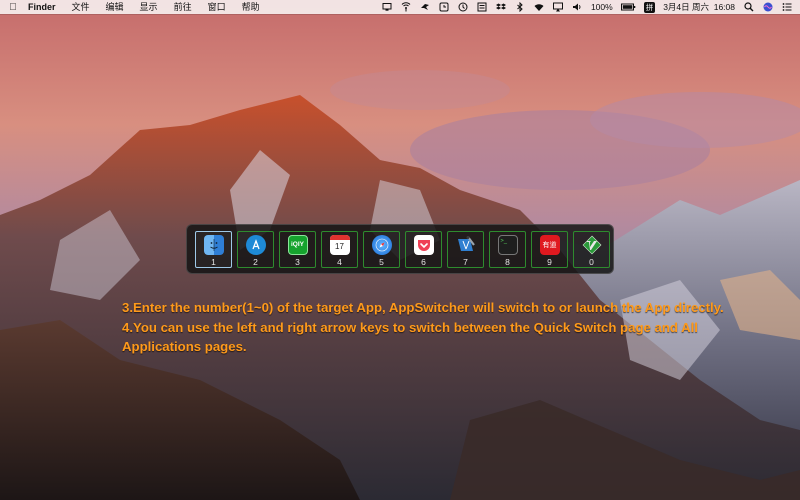 The width and height of the screenshot is (800, 500). I want to click on app-slot-2: 2, so click(255, 249).